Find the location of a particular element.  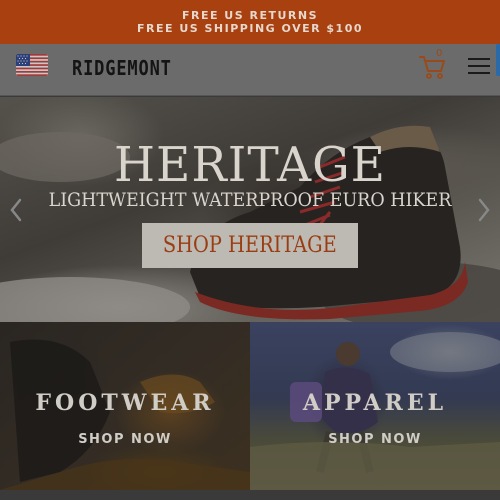

apparel-title: APPAREL is located at coordinates (375, 403).